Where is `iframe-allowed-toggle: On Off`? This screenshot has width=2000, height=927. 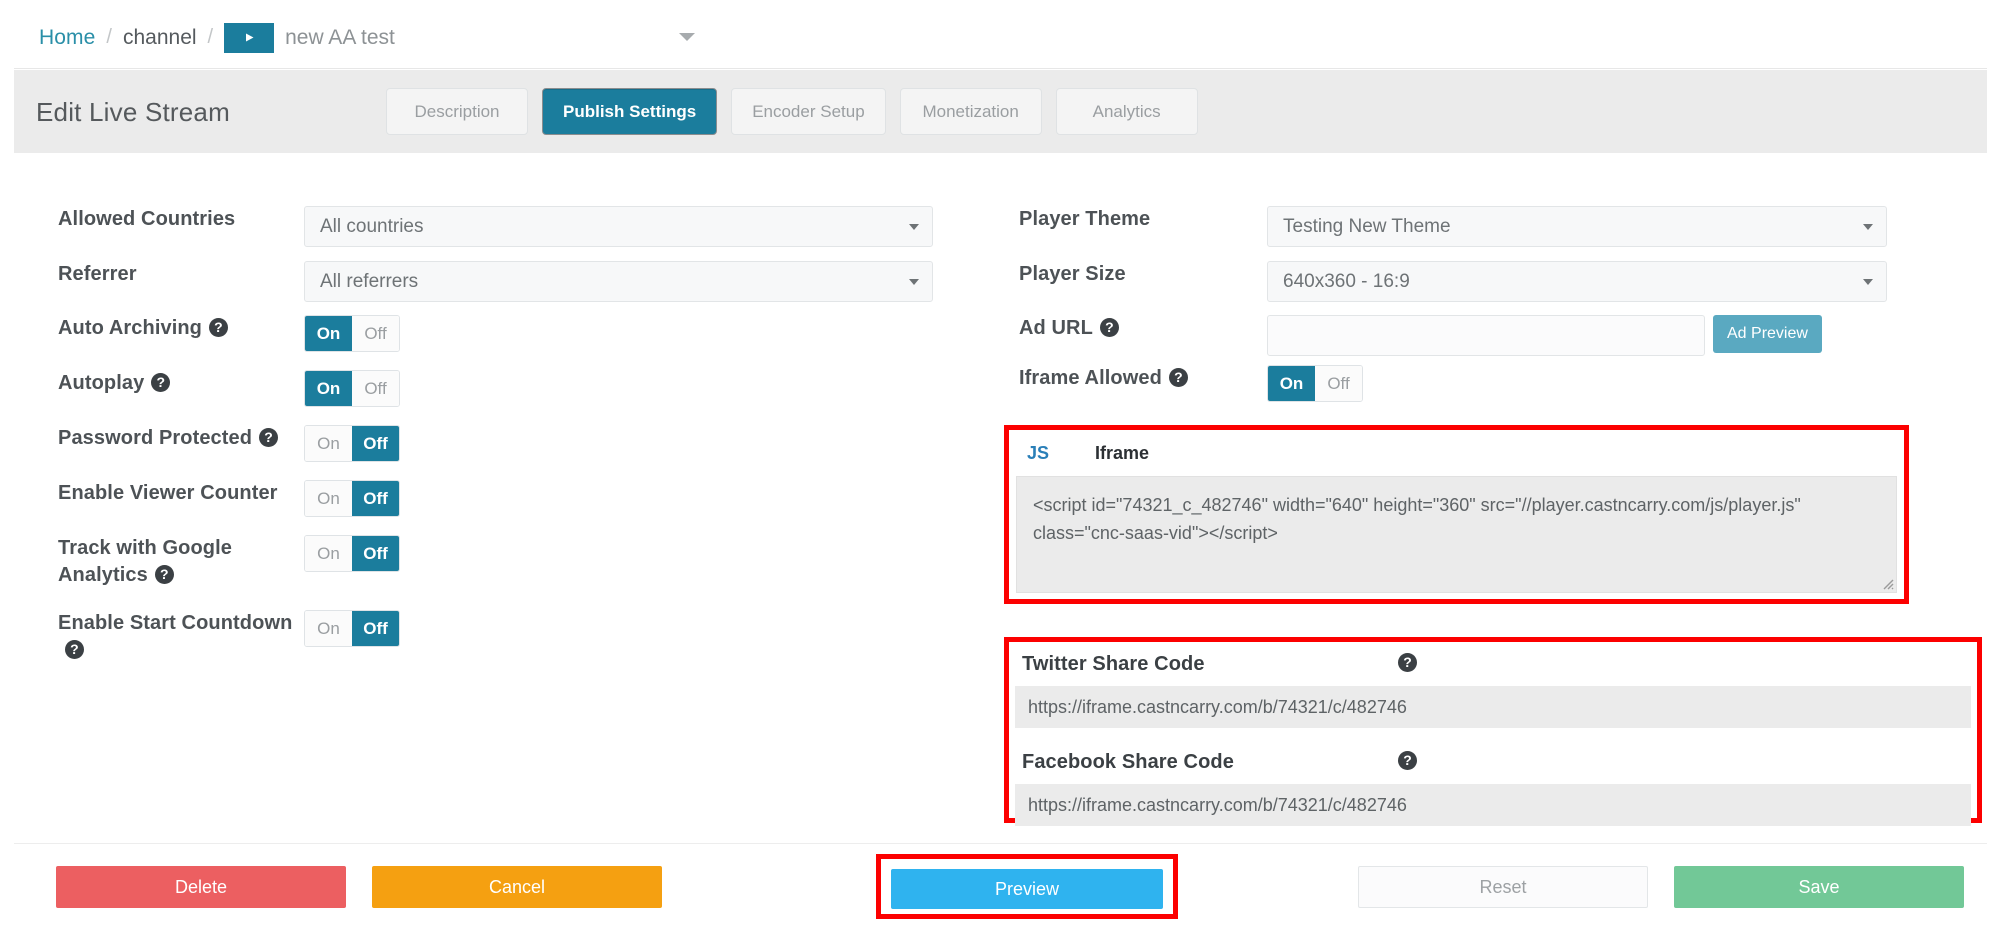
iframe-allowed-toggle: On Off is located at coordinates (1315, 383).